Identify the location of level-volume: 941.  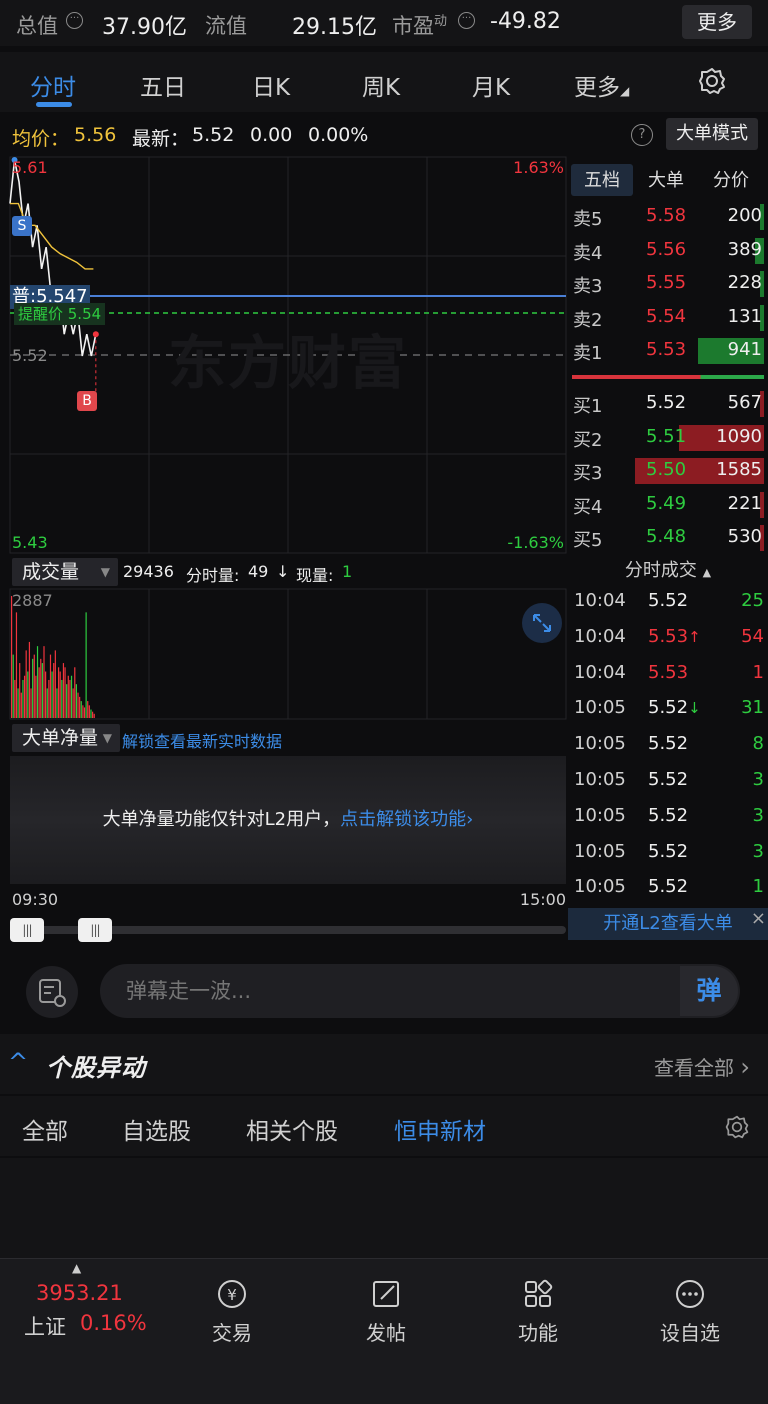
(744, 349).